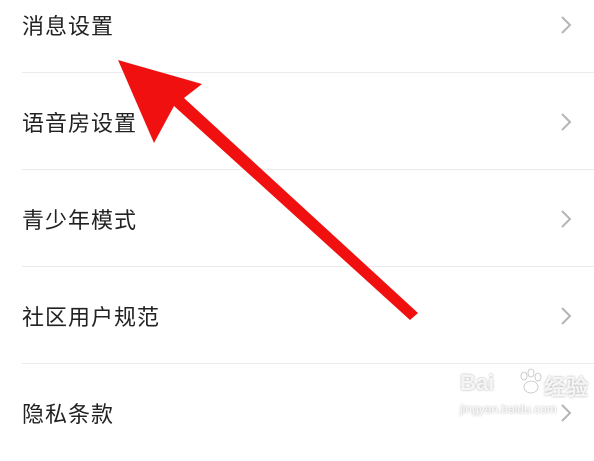 Image resolution: width=594 pixels, height=461 pixels. What do you see at coordinates (68, 27) in the screenshot?
I see `settings-item-label: 消息设置` at bounding box center [68, 27].